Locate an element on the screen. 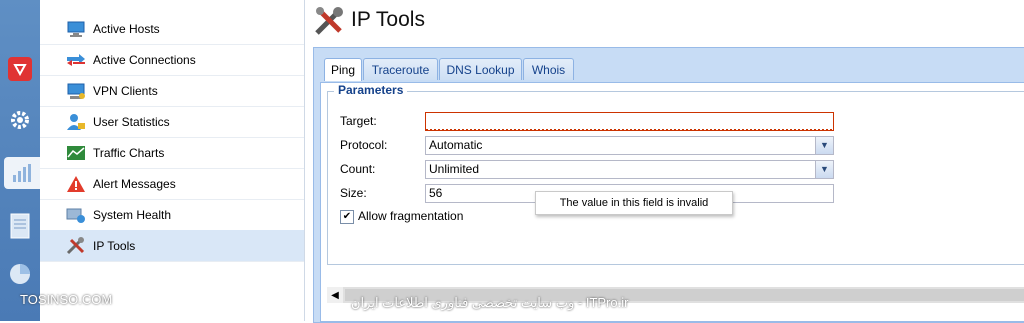 The width and height of the screenshot is (1024, 323). allow-fragmentation-checkbox: ✔ is located at coordinates (347, 217).